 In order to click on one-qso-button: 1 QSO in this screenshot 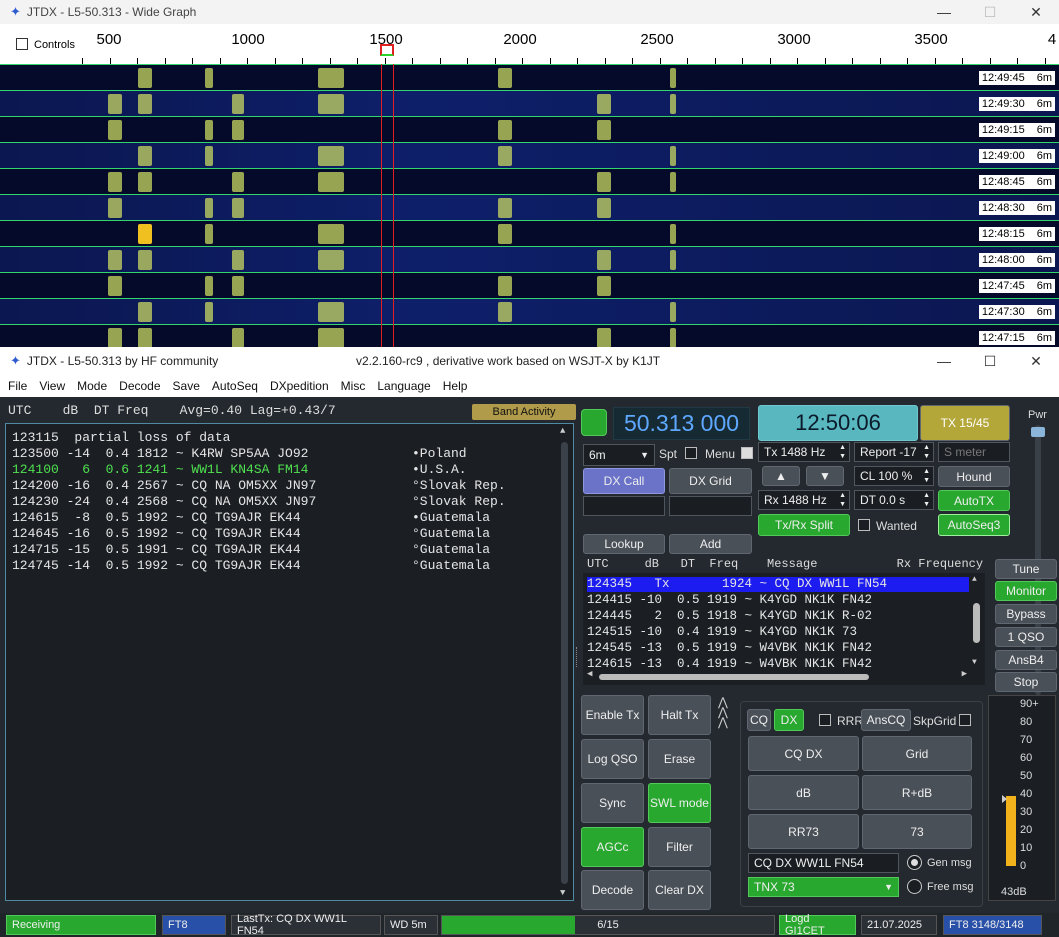, I will do `click(1026, 637)`.